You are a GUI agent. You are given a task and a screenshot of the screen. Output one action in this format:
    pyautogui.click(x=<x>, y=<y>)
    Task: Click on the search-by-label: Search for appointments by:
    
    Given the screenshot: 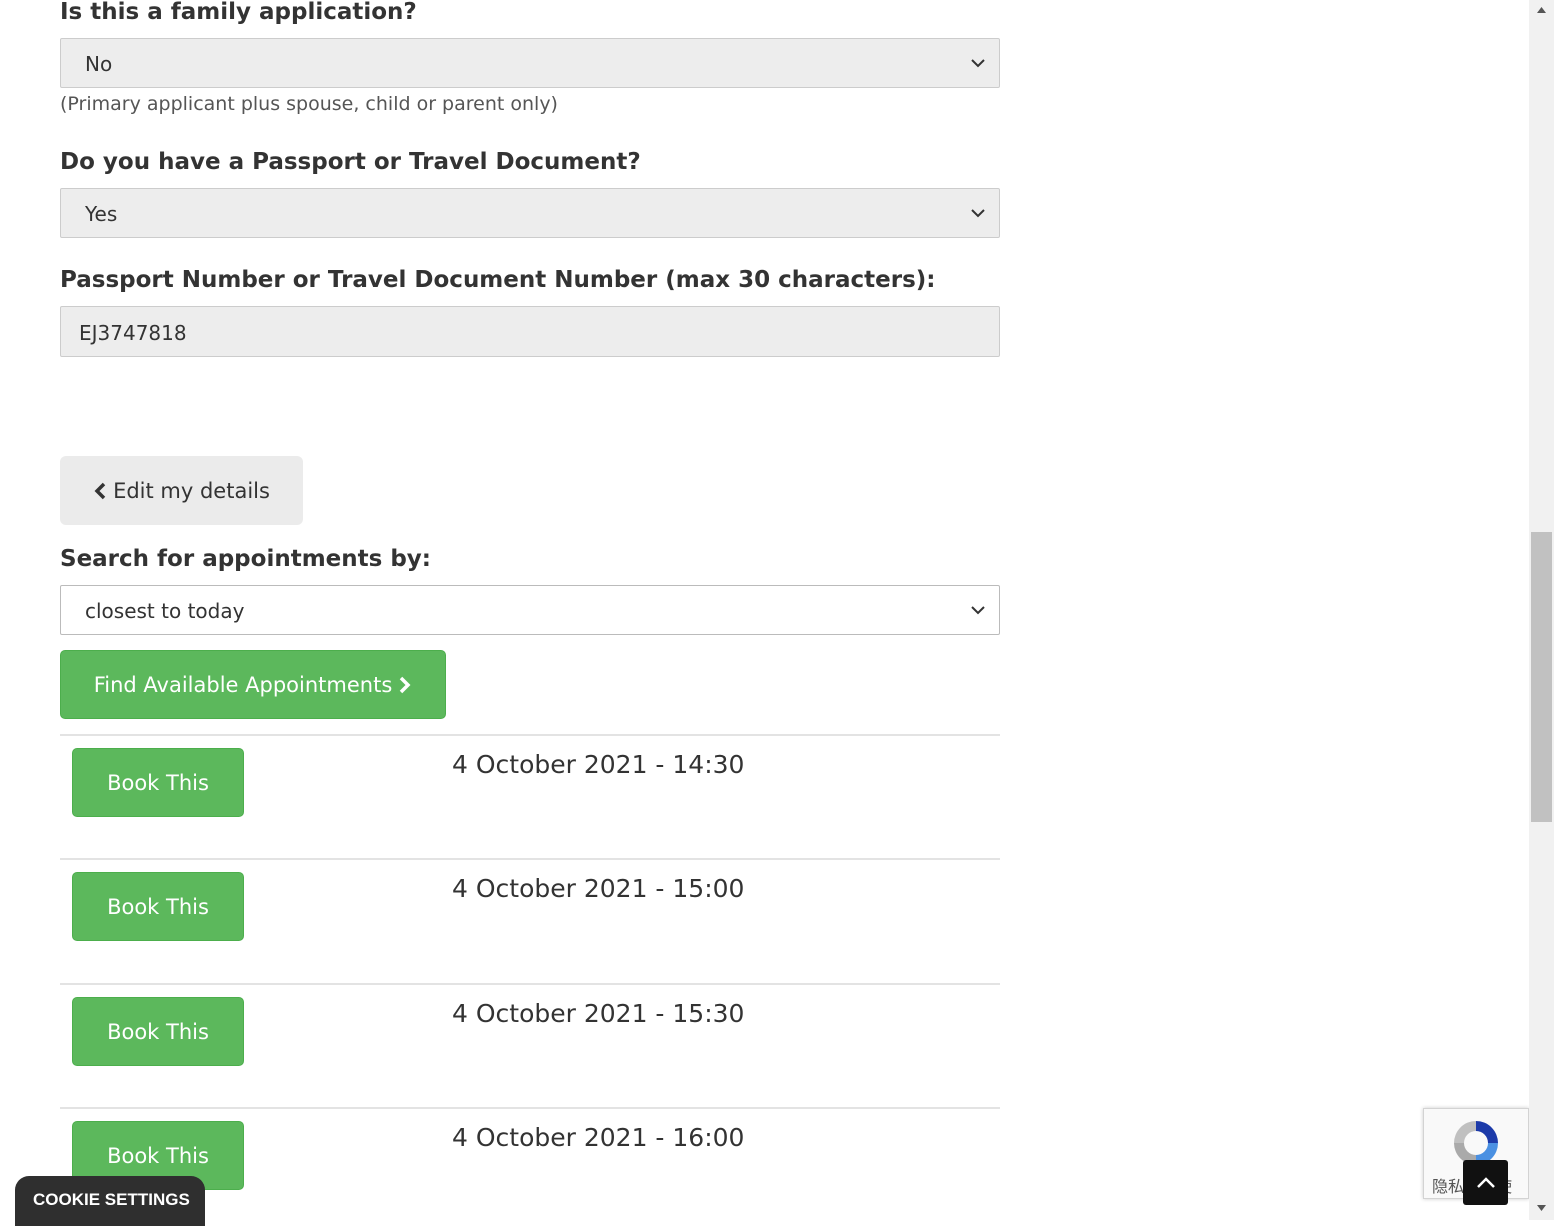 What is the action you would take?
    pyautogui.click(x=245, y=559)
    